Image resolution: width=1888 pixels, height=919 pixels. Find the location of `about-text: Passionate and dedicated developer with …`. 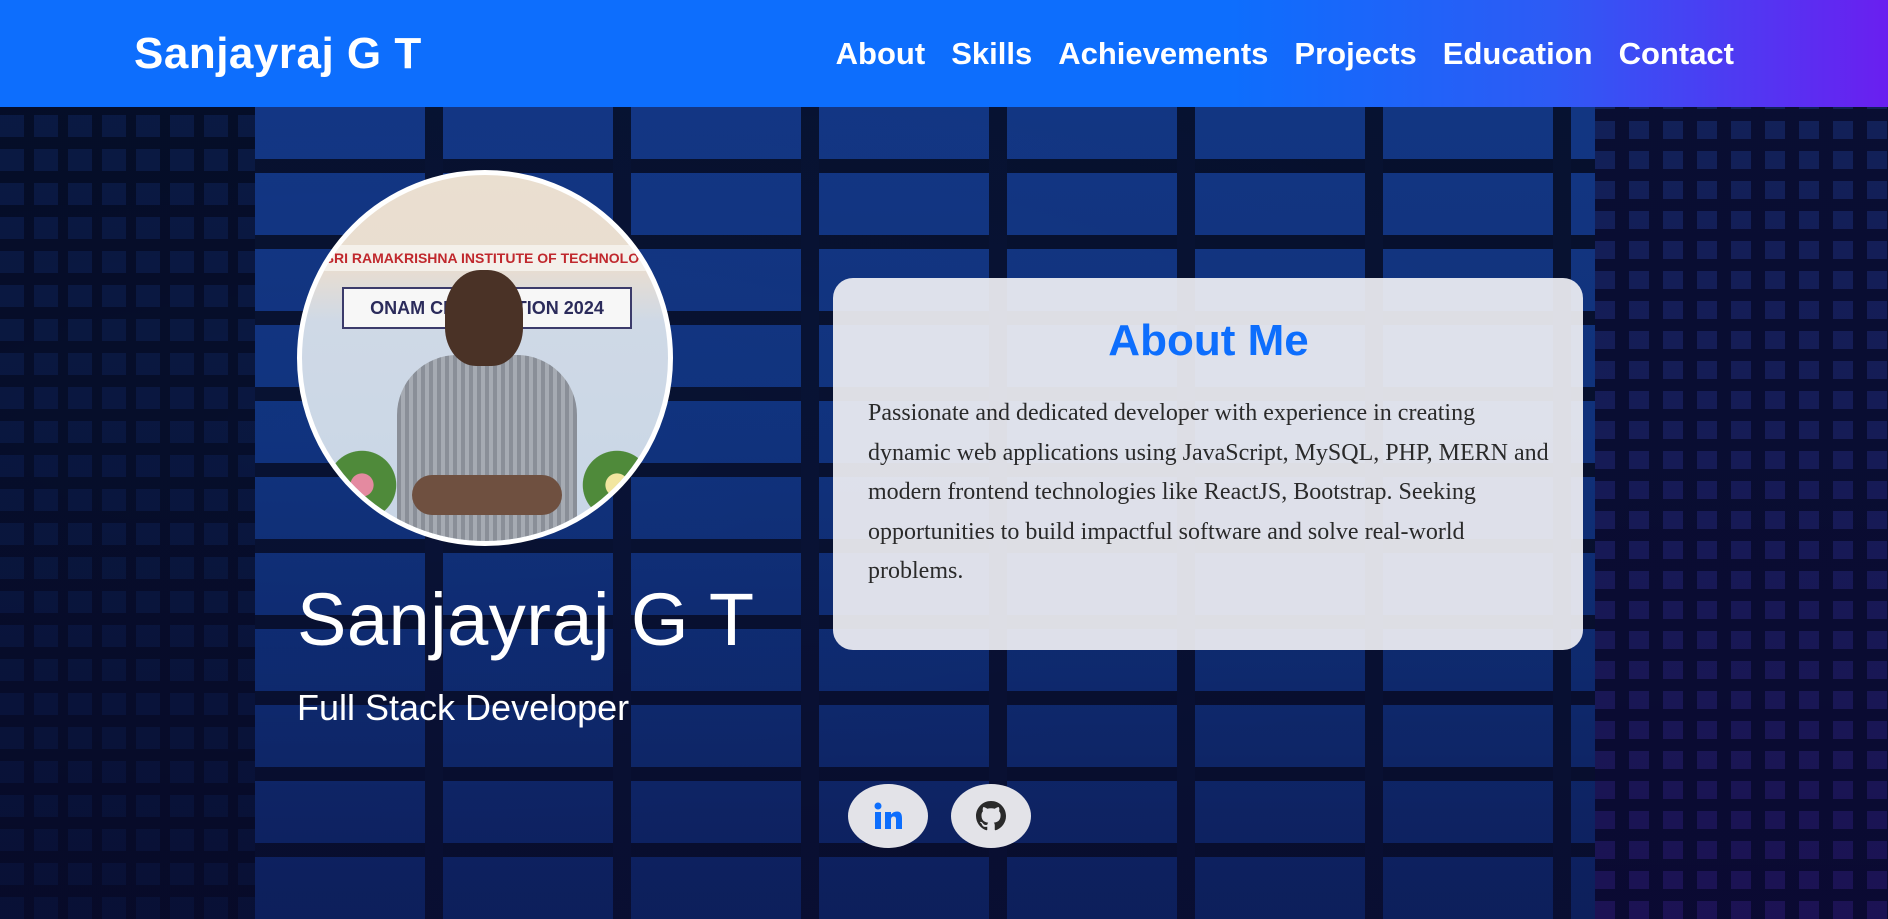

about-text: Passionate and dedicated developer with … is located at coordinates (1208, 492).